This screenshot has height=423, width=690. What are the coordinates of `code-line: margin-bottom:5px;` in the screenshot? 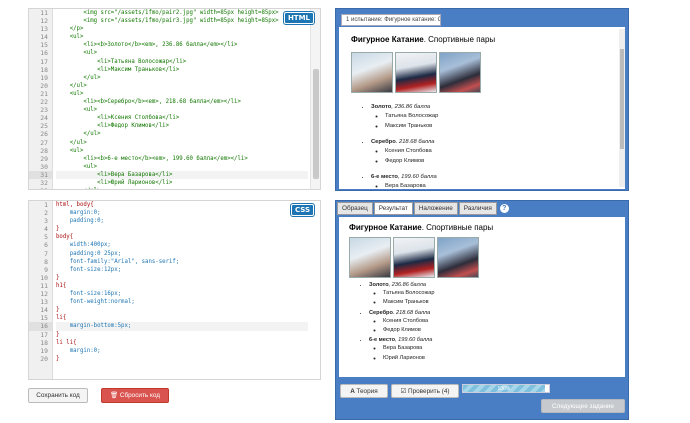 It's located at (182, 326).